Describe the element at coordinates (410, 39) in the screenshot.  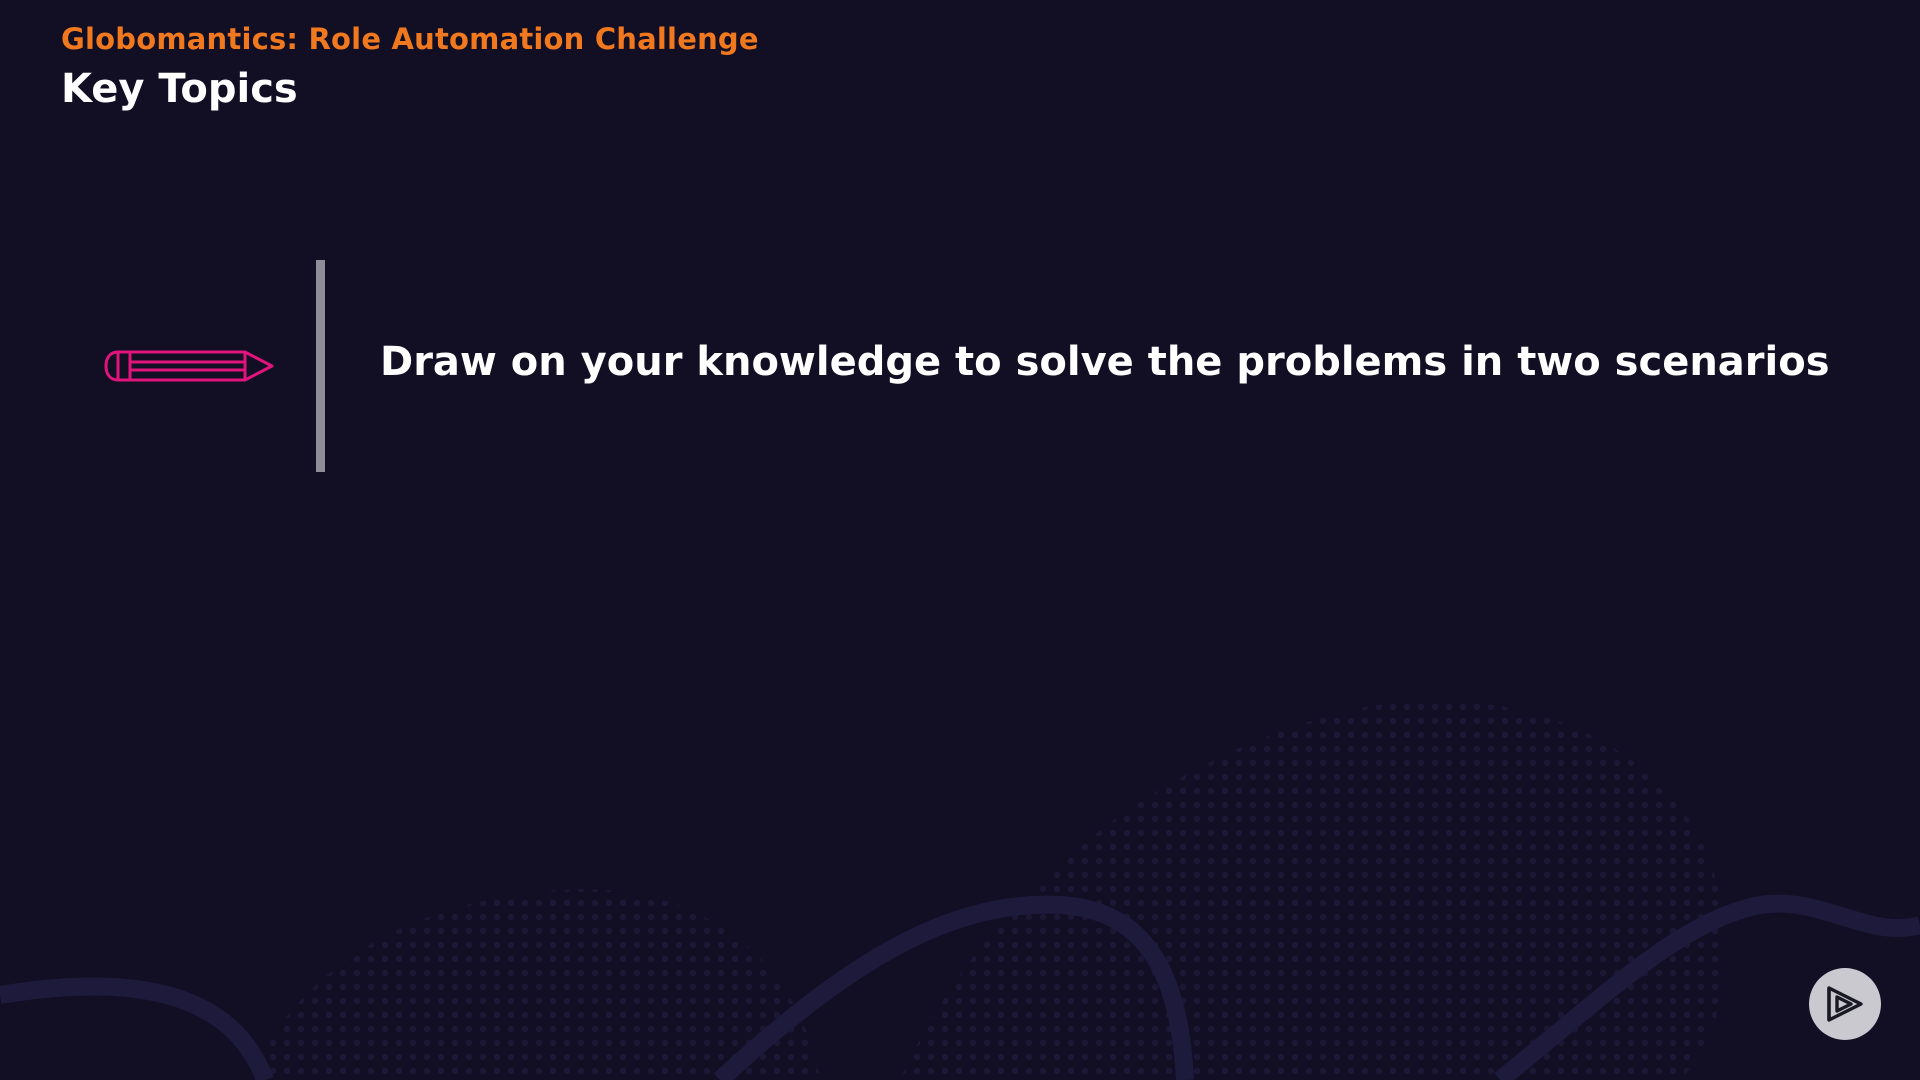
I see `course-title: Globomantics: Role Automation Challenge` at that location.